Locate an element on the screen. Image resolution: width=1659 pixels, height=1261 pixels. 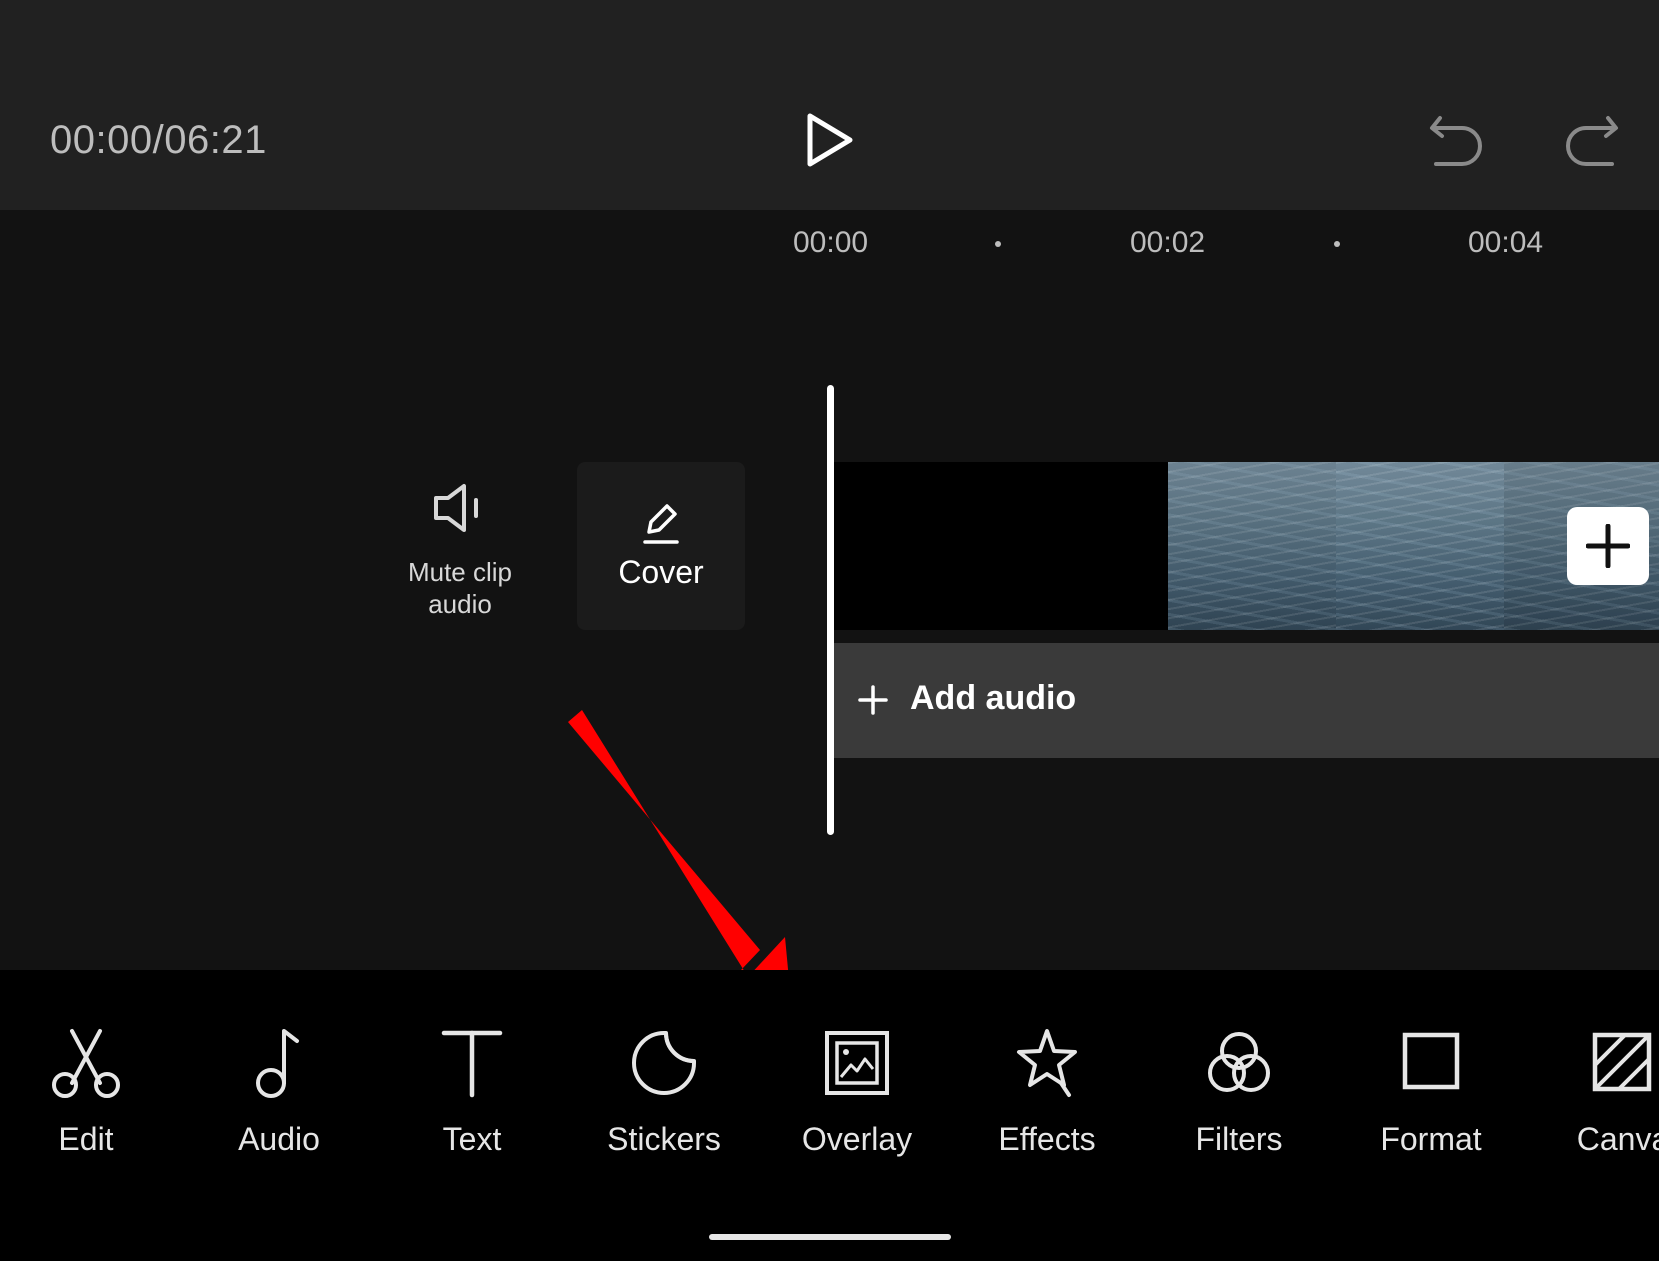
add-clip-button is located at coordinates (1608, 546).